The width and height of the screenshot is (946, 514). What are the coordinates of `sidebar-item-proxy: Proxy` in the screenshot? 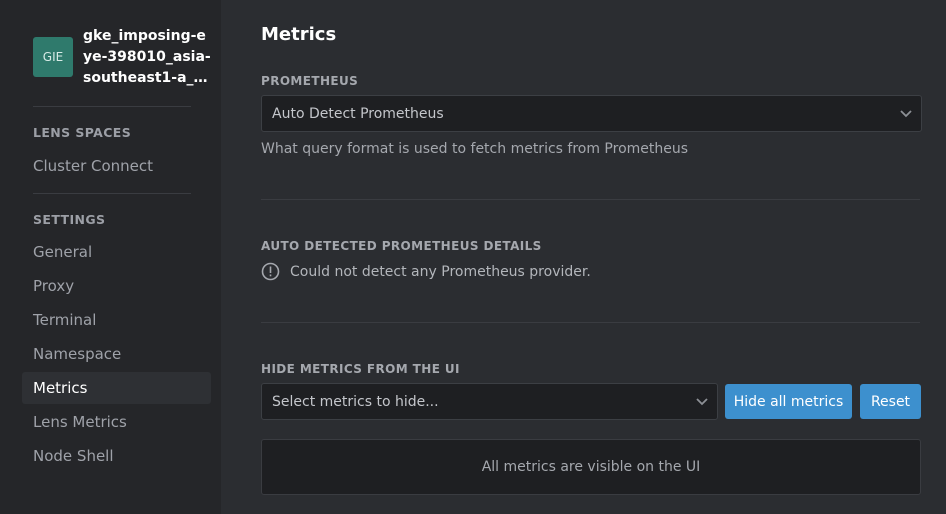 It's located at (116, 286).